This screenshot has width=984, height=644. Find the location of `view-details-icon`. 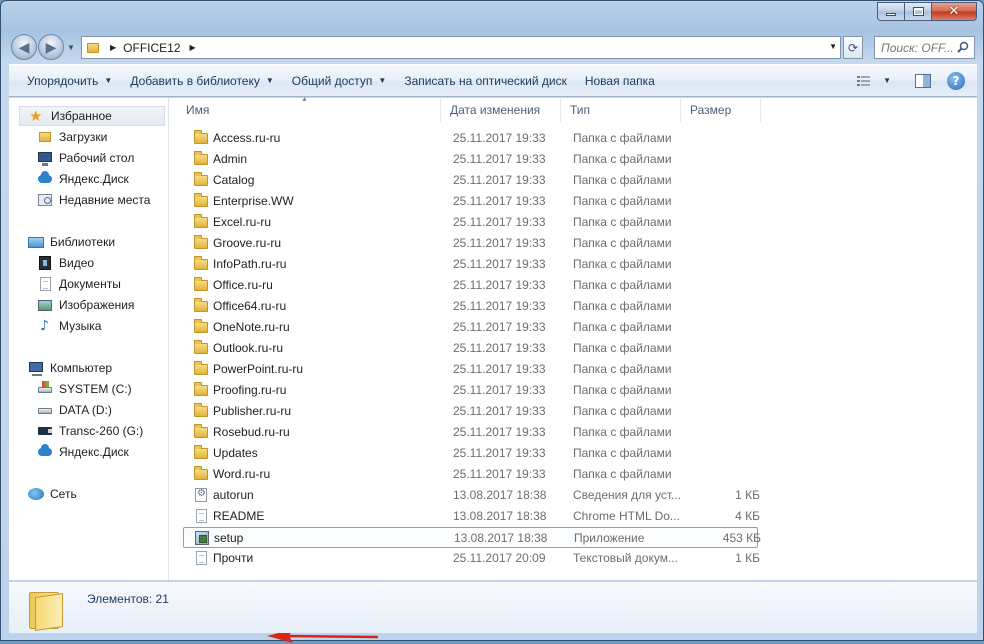

view-details-icon is located at coordinates (864, 80).